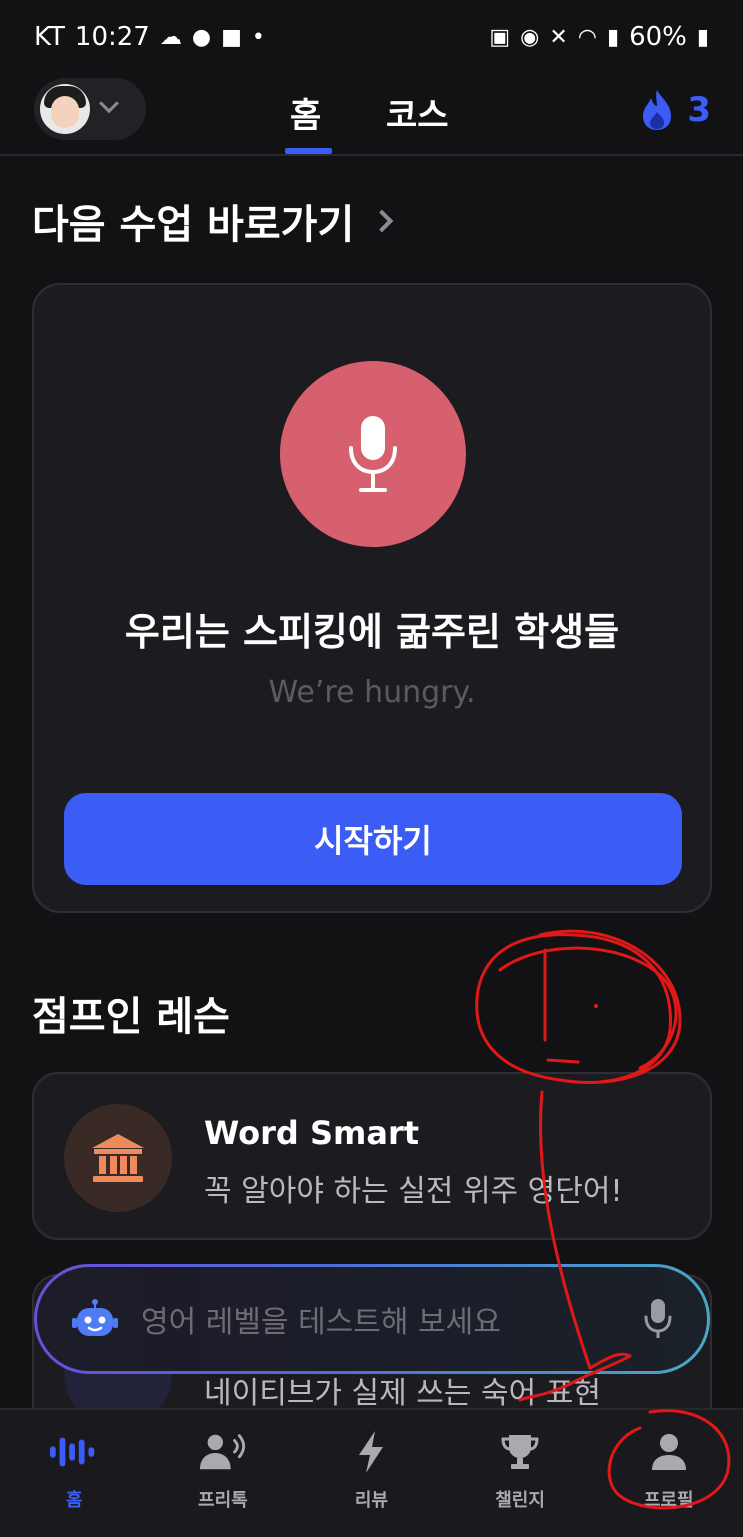 This screenshot has width=743, height=1537. Describe the element at coordinates (417, 112) in the screenshot. I see `tab-course: 코스` at that location.